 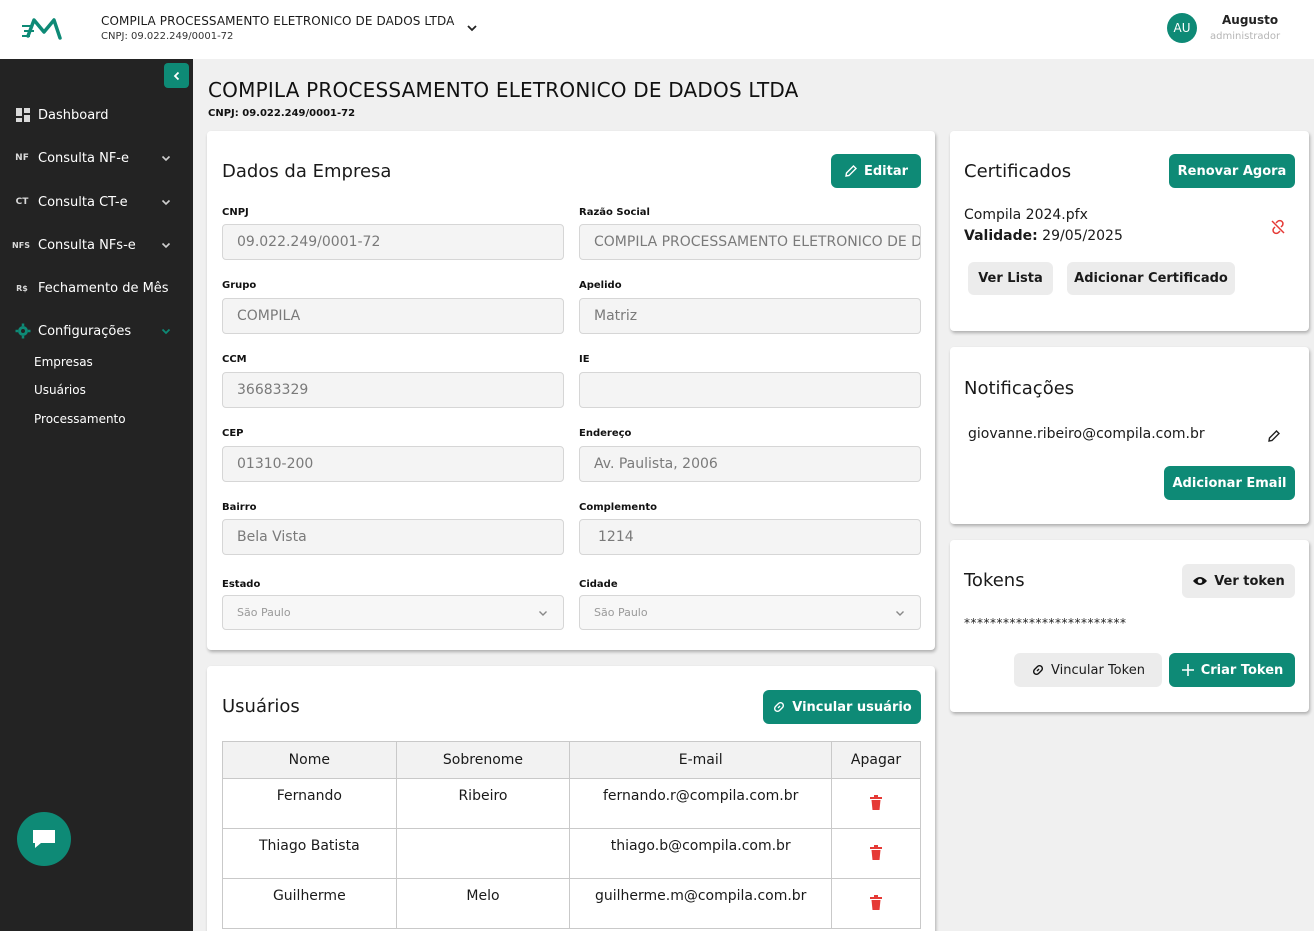 What do you see at coordinates (83, 158) in the screenshot?
I see `sidebar-item-label: Consulta NF-e` at bounding box center [83, 158].